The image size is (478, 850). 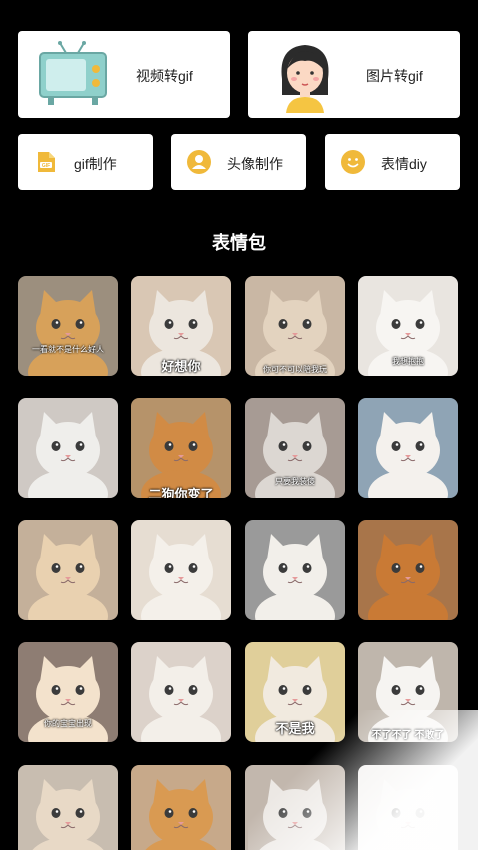 I want to click on sticker-tile: 只要我装傻, so click(x=295, y=448).